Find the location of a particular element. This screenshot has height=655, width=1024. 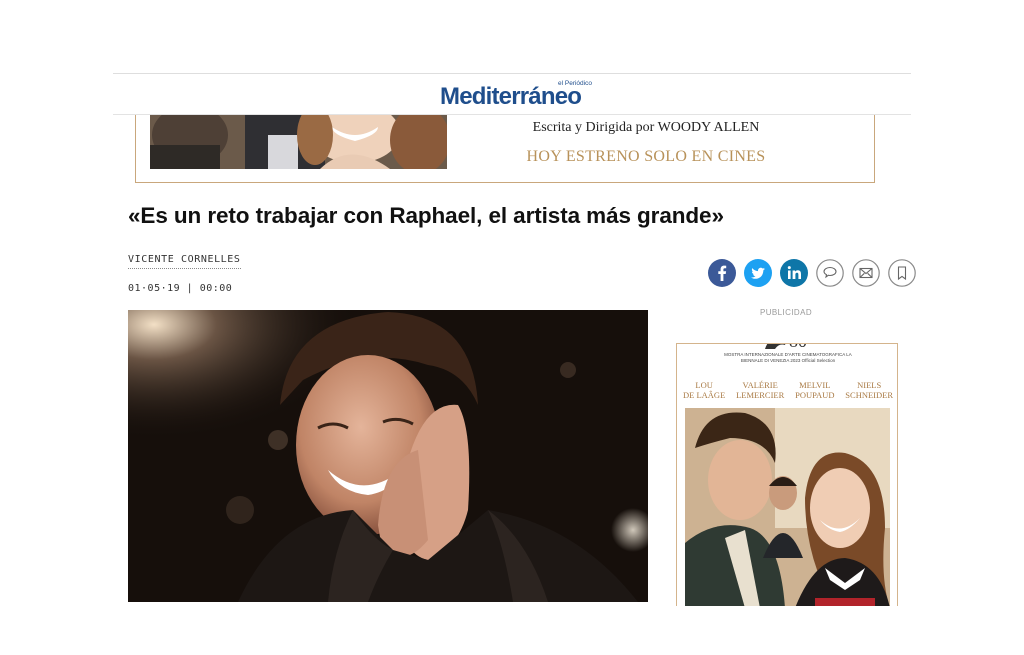

site-logo: Mediterráneo el Periódico is located at coordinates (516, 96).